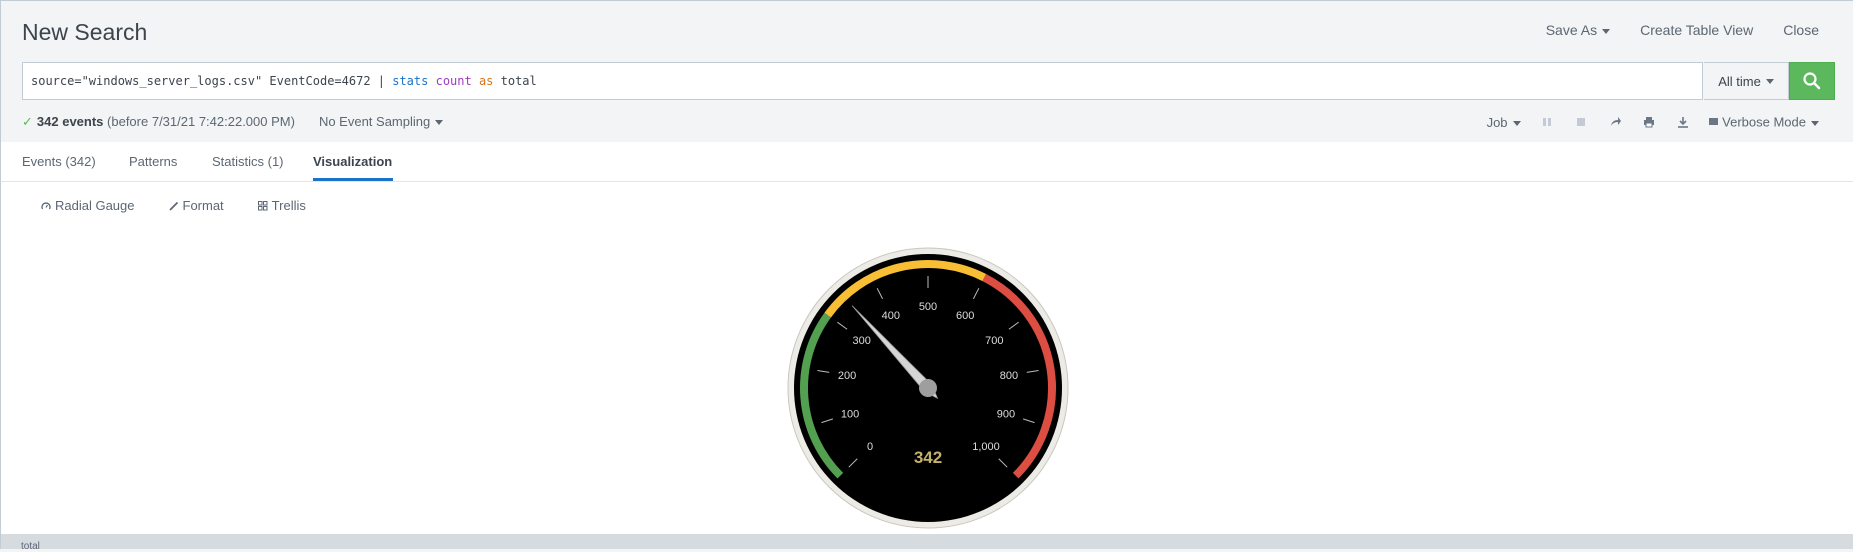 The height and width of the screenshot is (552, 1853). I want to click on viz-type-label: Radial Gauge, so click(95, 205).